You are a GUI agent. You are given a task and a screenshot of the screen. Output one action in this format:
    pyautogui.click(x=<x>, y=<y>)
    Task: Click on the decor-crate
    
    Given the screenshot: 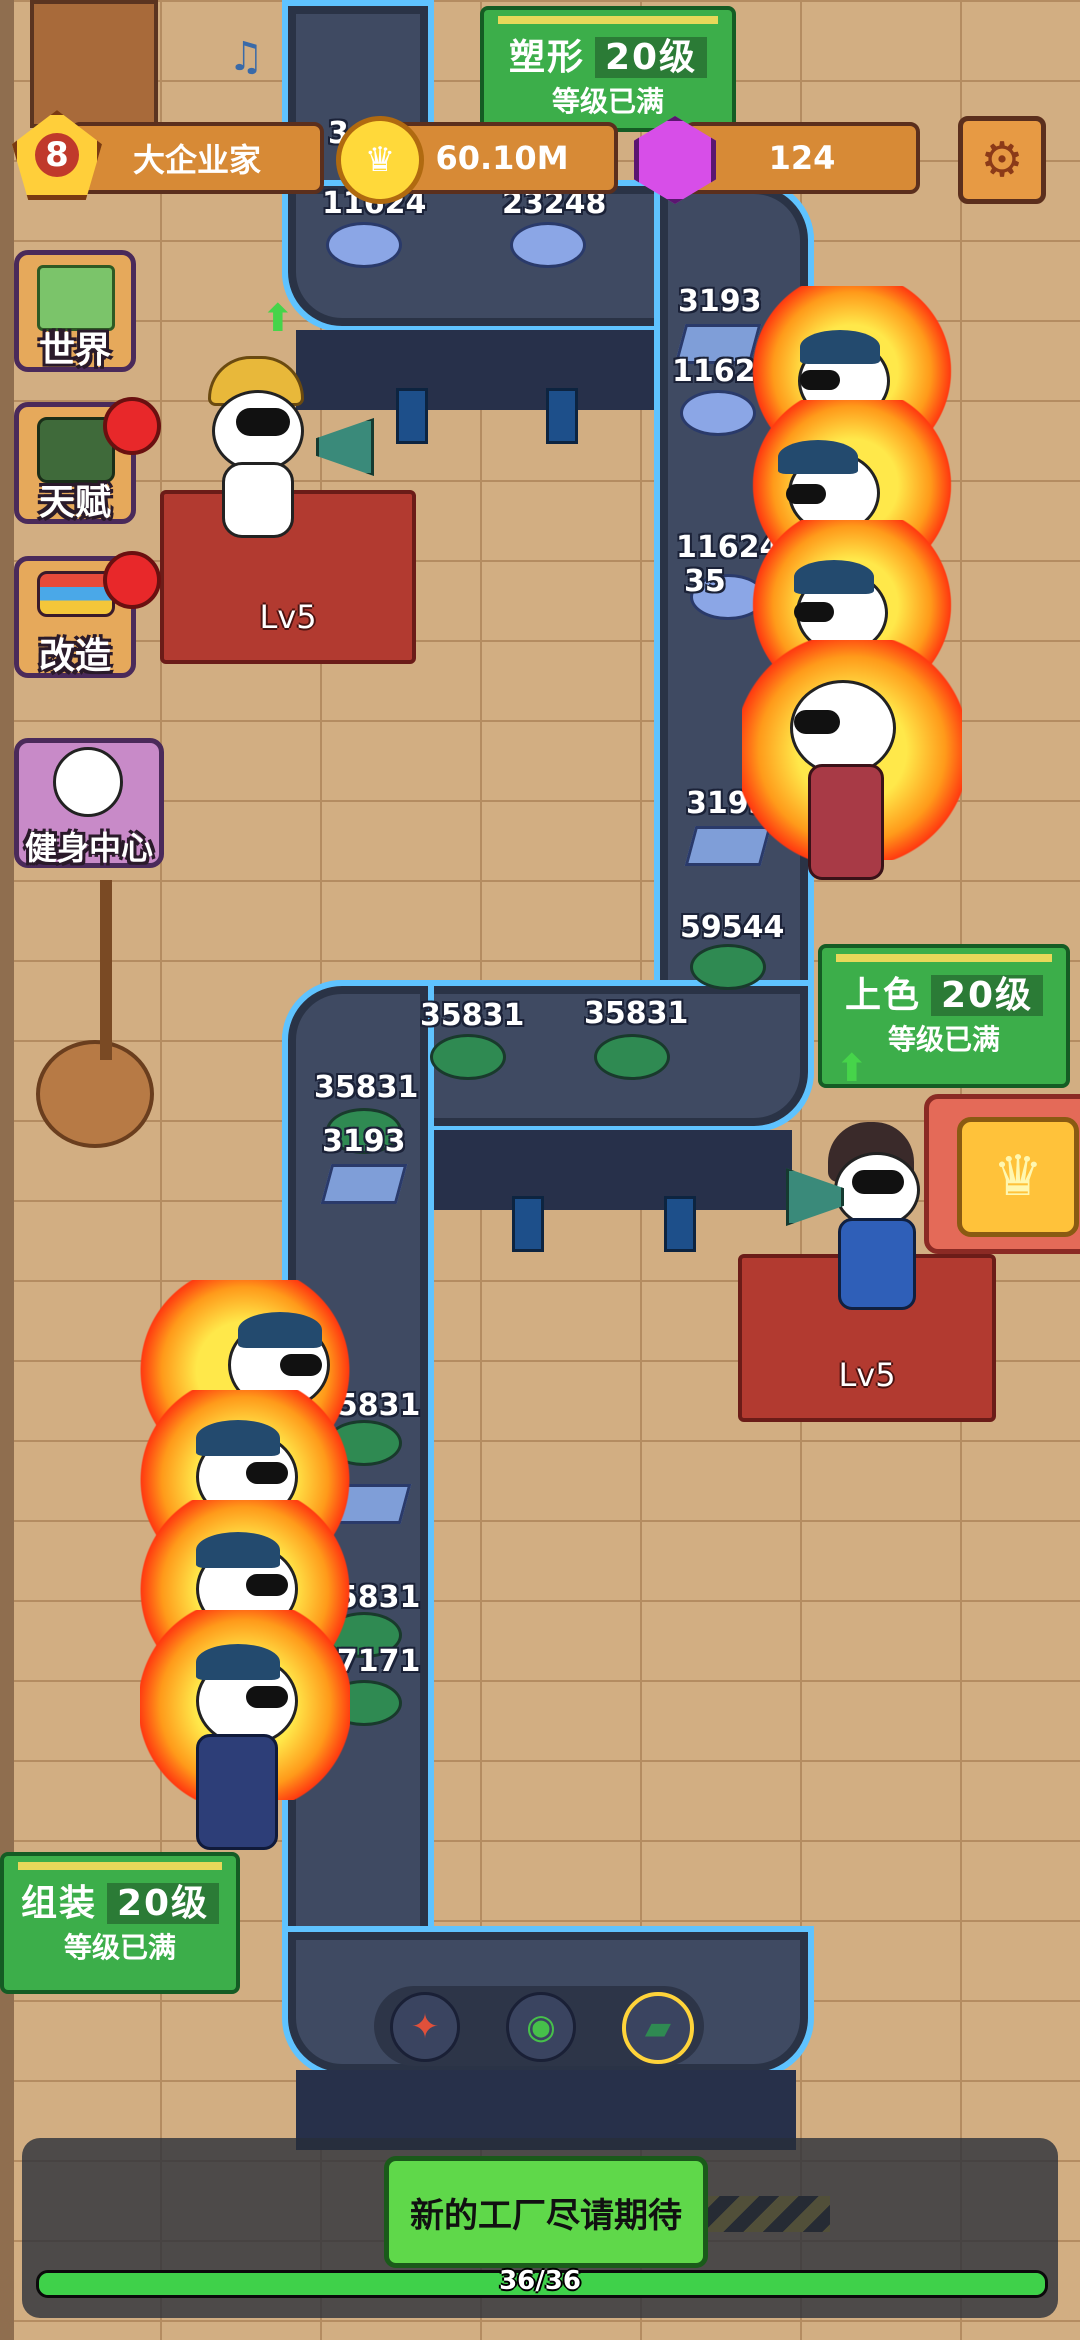 What is the action you would take?
    pyautogui.click(x=94, y=64)
    